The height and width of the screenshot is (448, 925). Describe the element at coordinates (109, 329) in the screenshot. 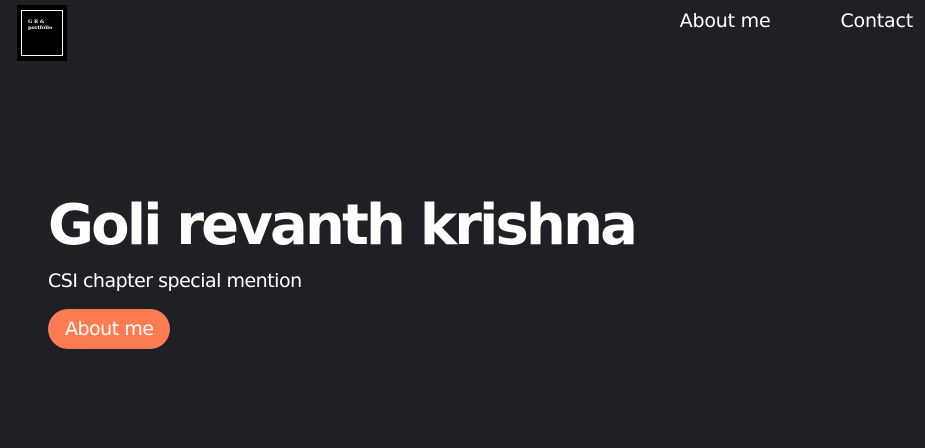

I see `about-me-button: About me` at that location.